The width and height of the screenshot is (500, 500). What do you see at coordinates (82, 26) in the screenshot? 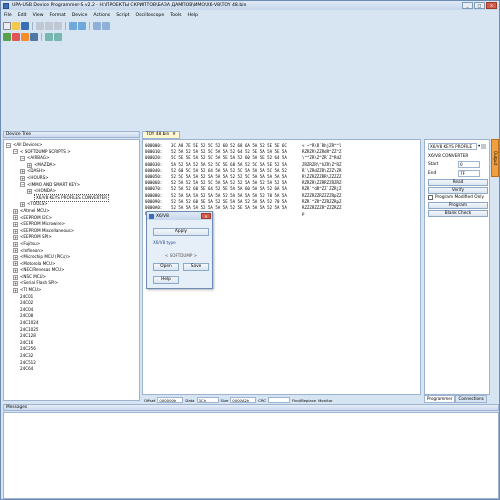
I see `redo-icon` at bounding box center [82, 26].